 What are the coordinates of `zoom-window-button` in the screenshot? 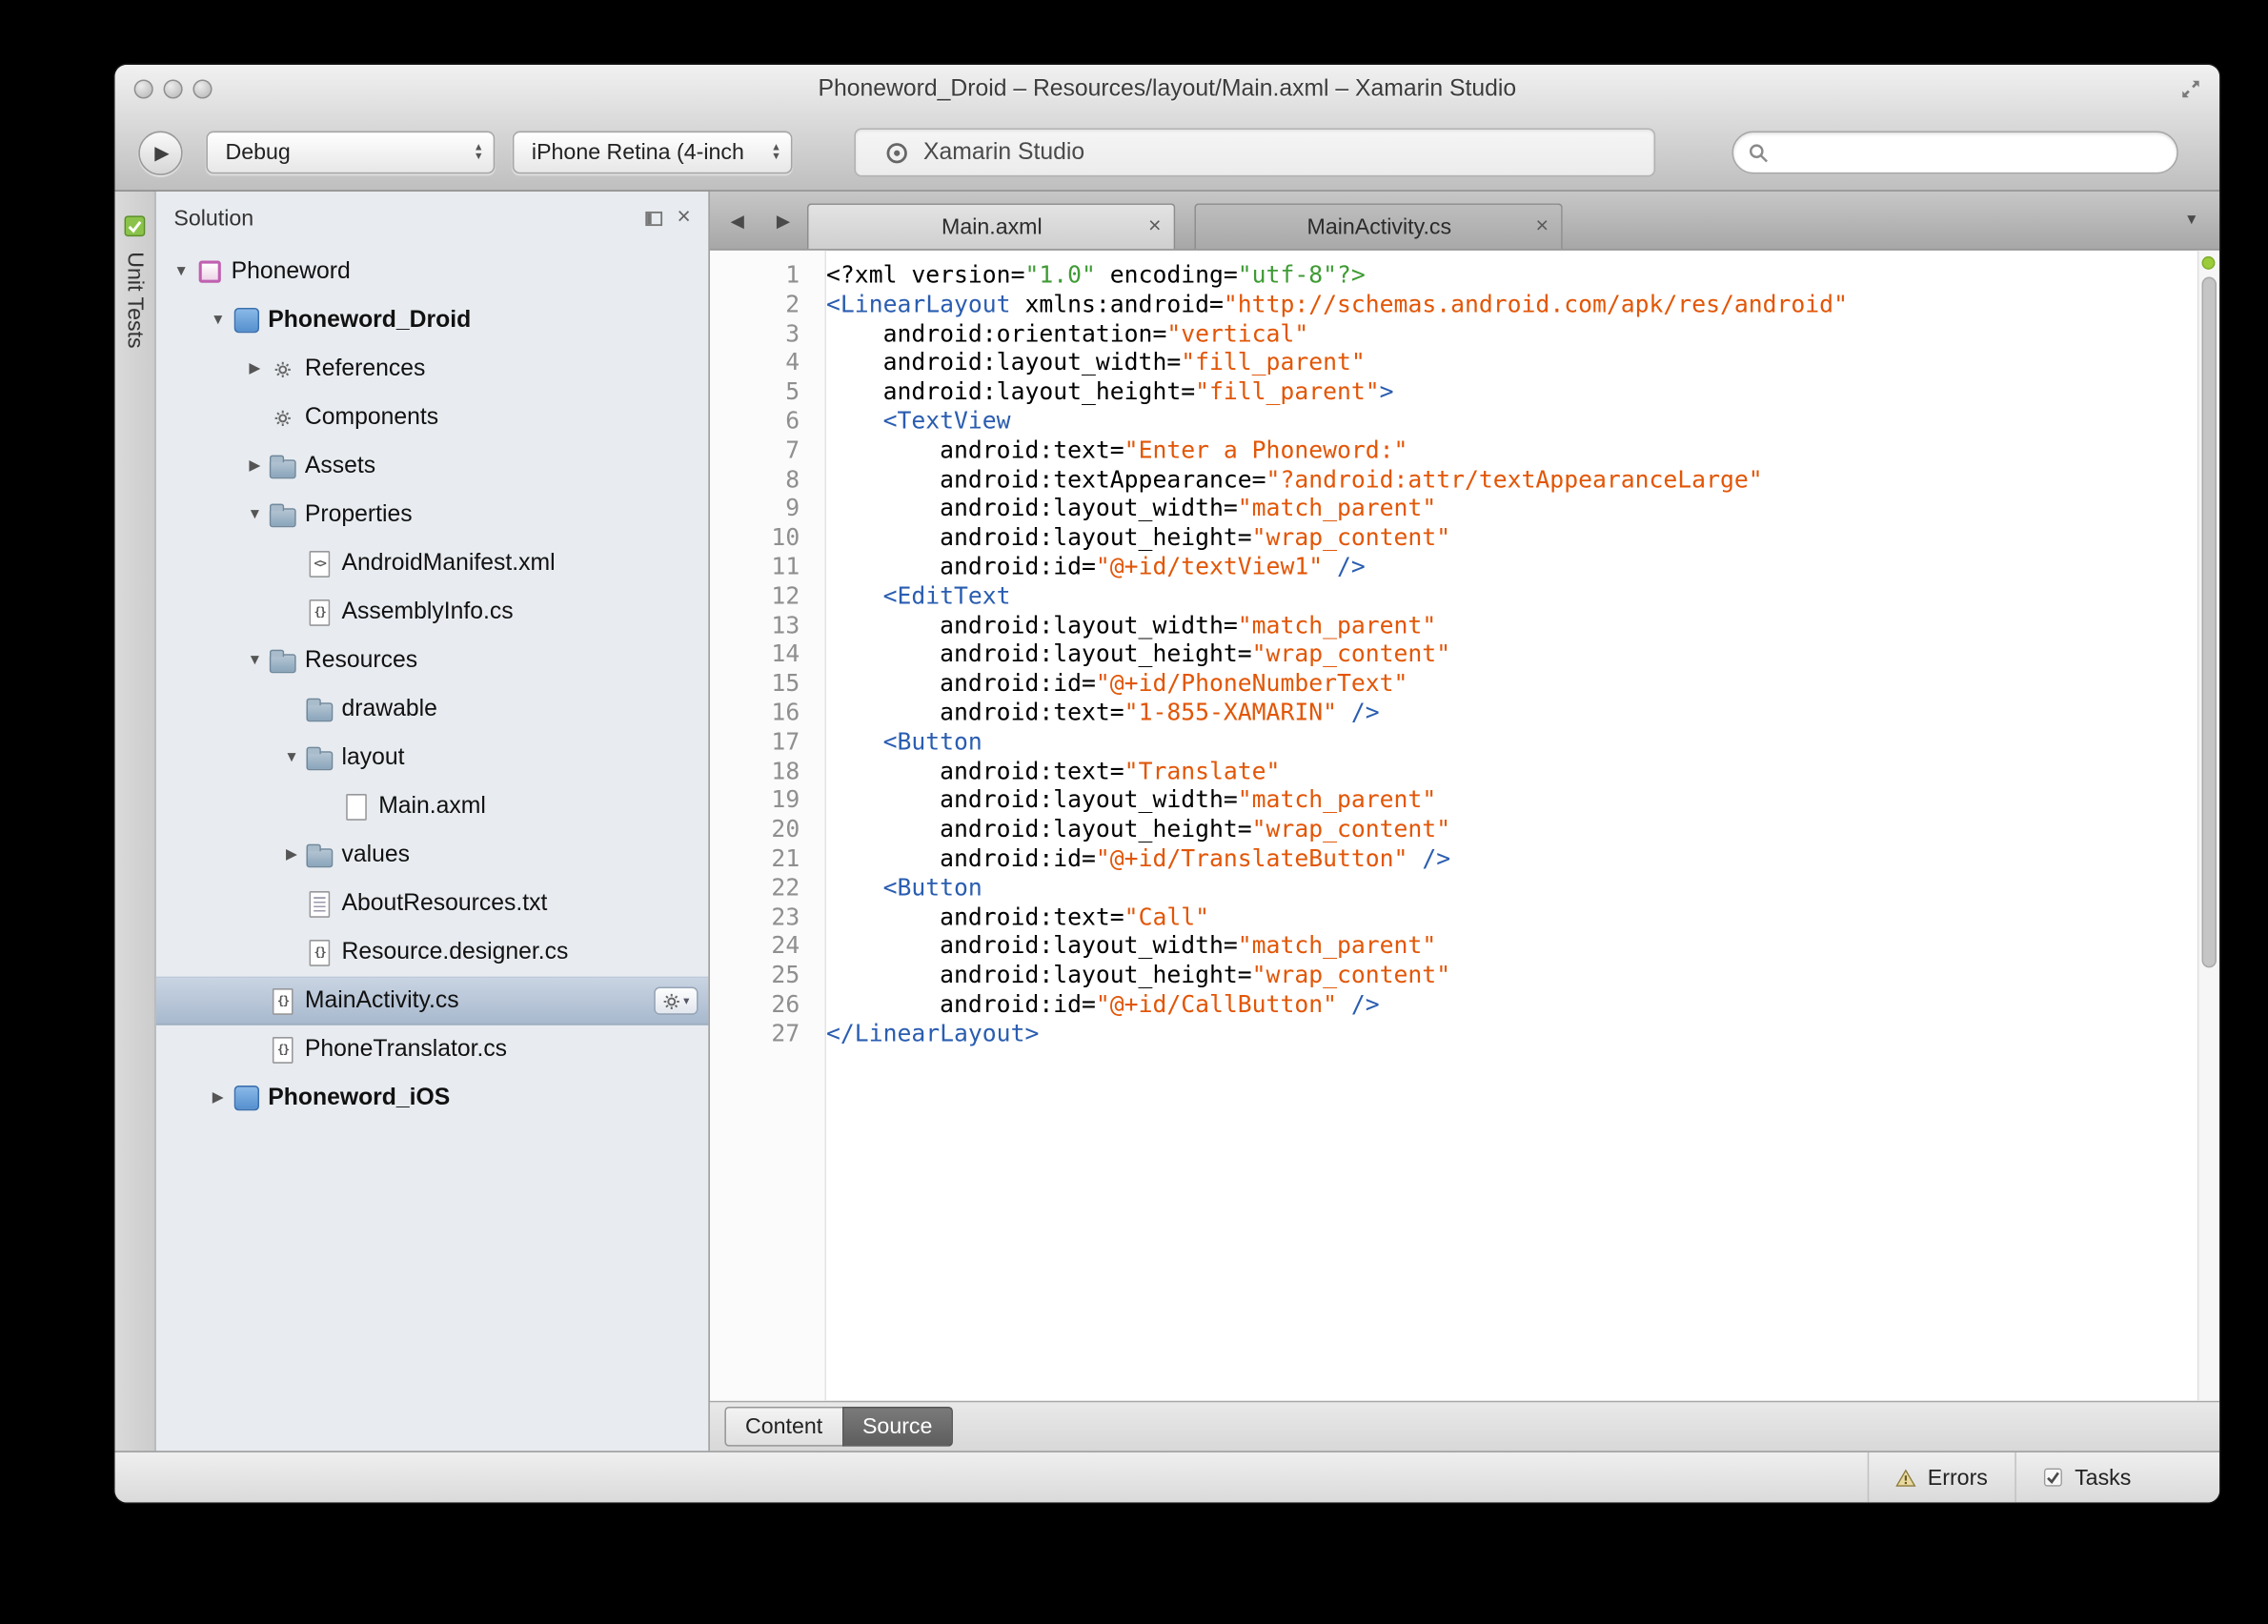 It's located at (202, 89).